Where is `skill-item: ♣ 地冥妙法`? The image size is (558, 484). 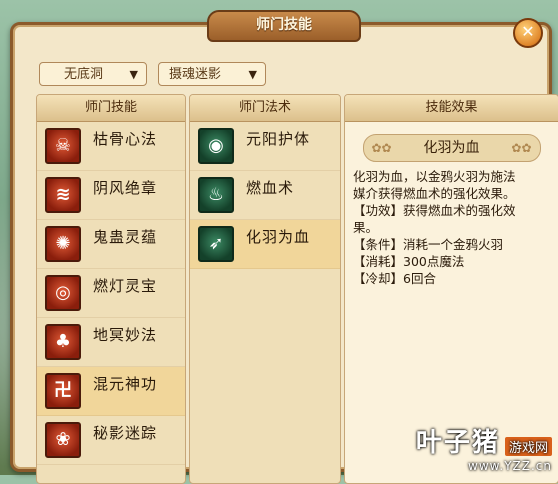
skill-item: ♣ 地冥妙法 is located at coordinates (111, 342).